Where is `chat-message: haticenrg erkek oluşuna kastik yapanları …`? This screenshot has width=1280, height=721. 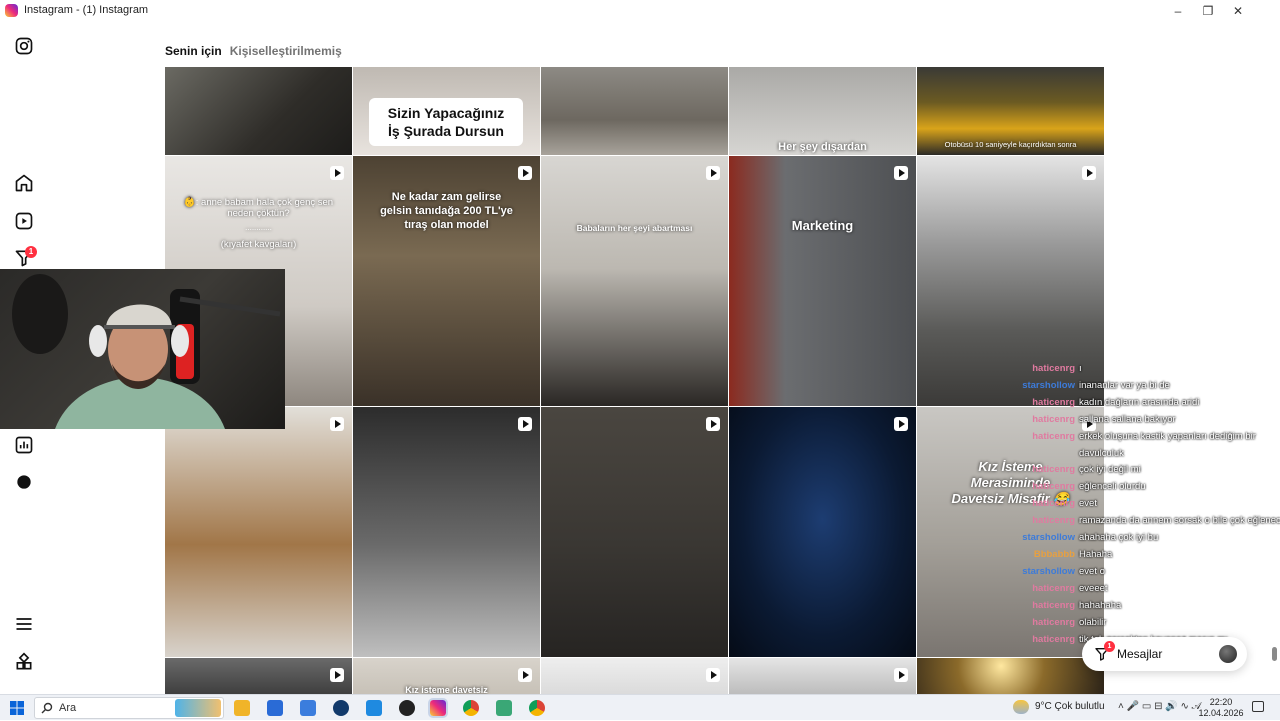
chat-message: haticenrg erkek oluşuna kastik yapanları … is located at coordinates (1147, 437).